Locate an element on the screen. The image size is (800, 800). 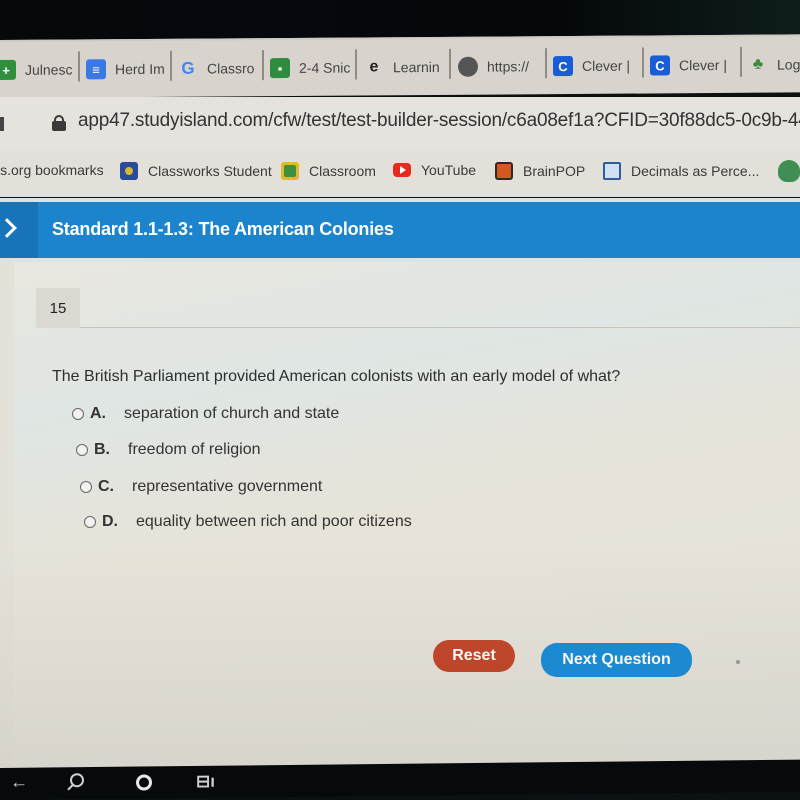
option-letter: A. is located at coordinates (98, 413).